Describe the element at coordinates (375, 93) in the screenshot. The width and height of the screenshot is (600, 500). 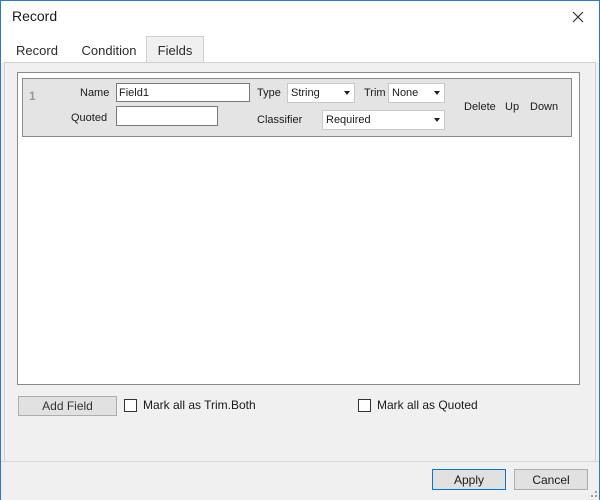
I see `trim-label: Trim` at that location.